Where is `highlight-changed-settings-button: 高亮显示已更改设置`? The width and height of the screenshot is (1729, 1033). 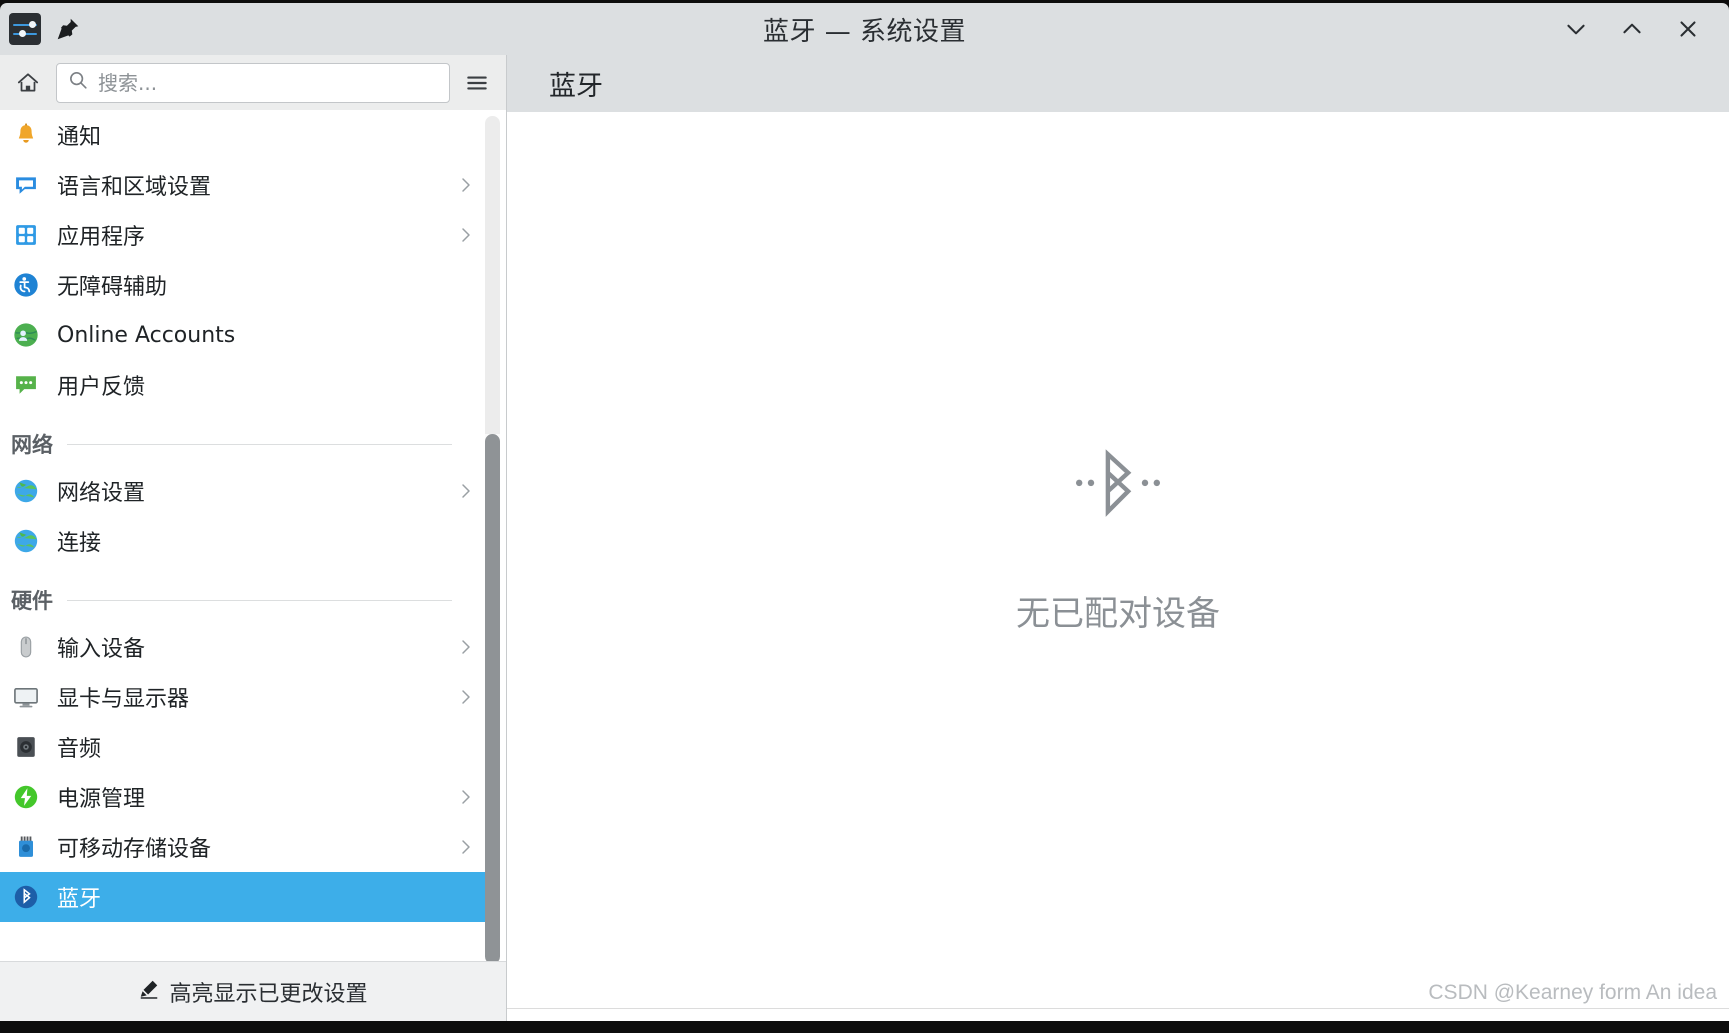
highlight-changed-settings-button: 高亮显示已更改设置 is located at coordinates (253, 991).